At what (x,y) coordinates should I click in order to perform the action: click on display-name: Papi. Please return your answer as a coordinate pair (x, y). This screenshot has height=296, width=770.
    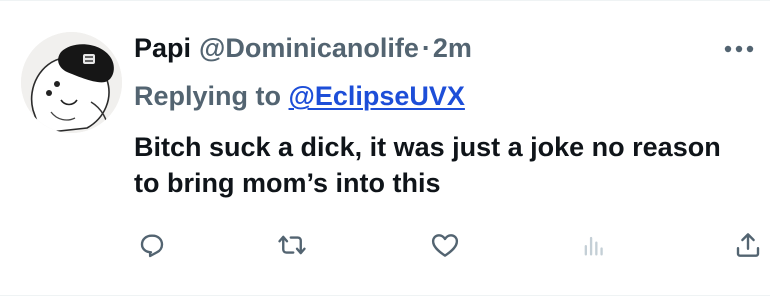
    Looking at the image, I should click on (162, 48).